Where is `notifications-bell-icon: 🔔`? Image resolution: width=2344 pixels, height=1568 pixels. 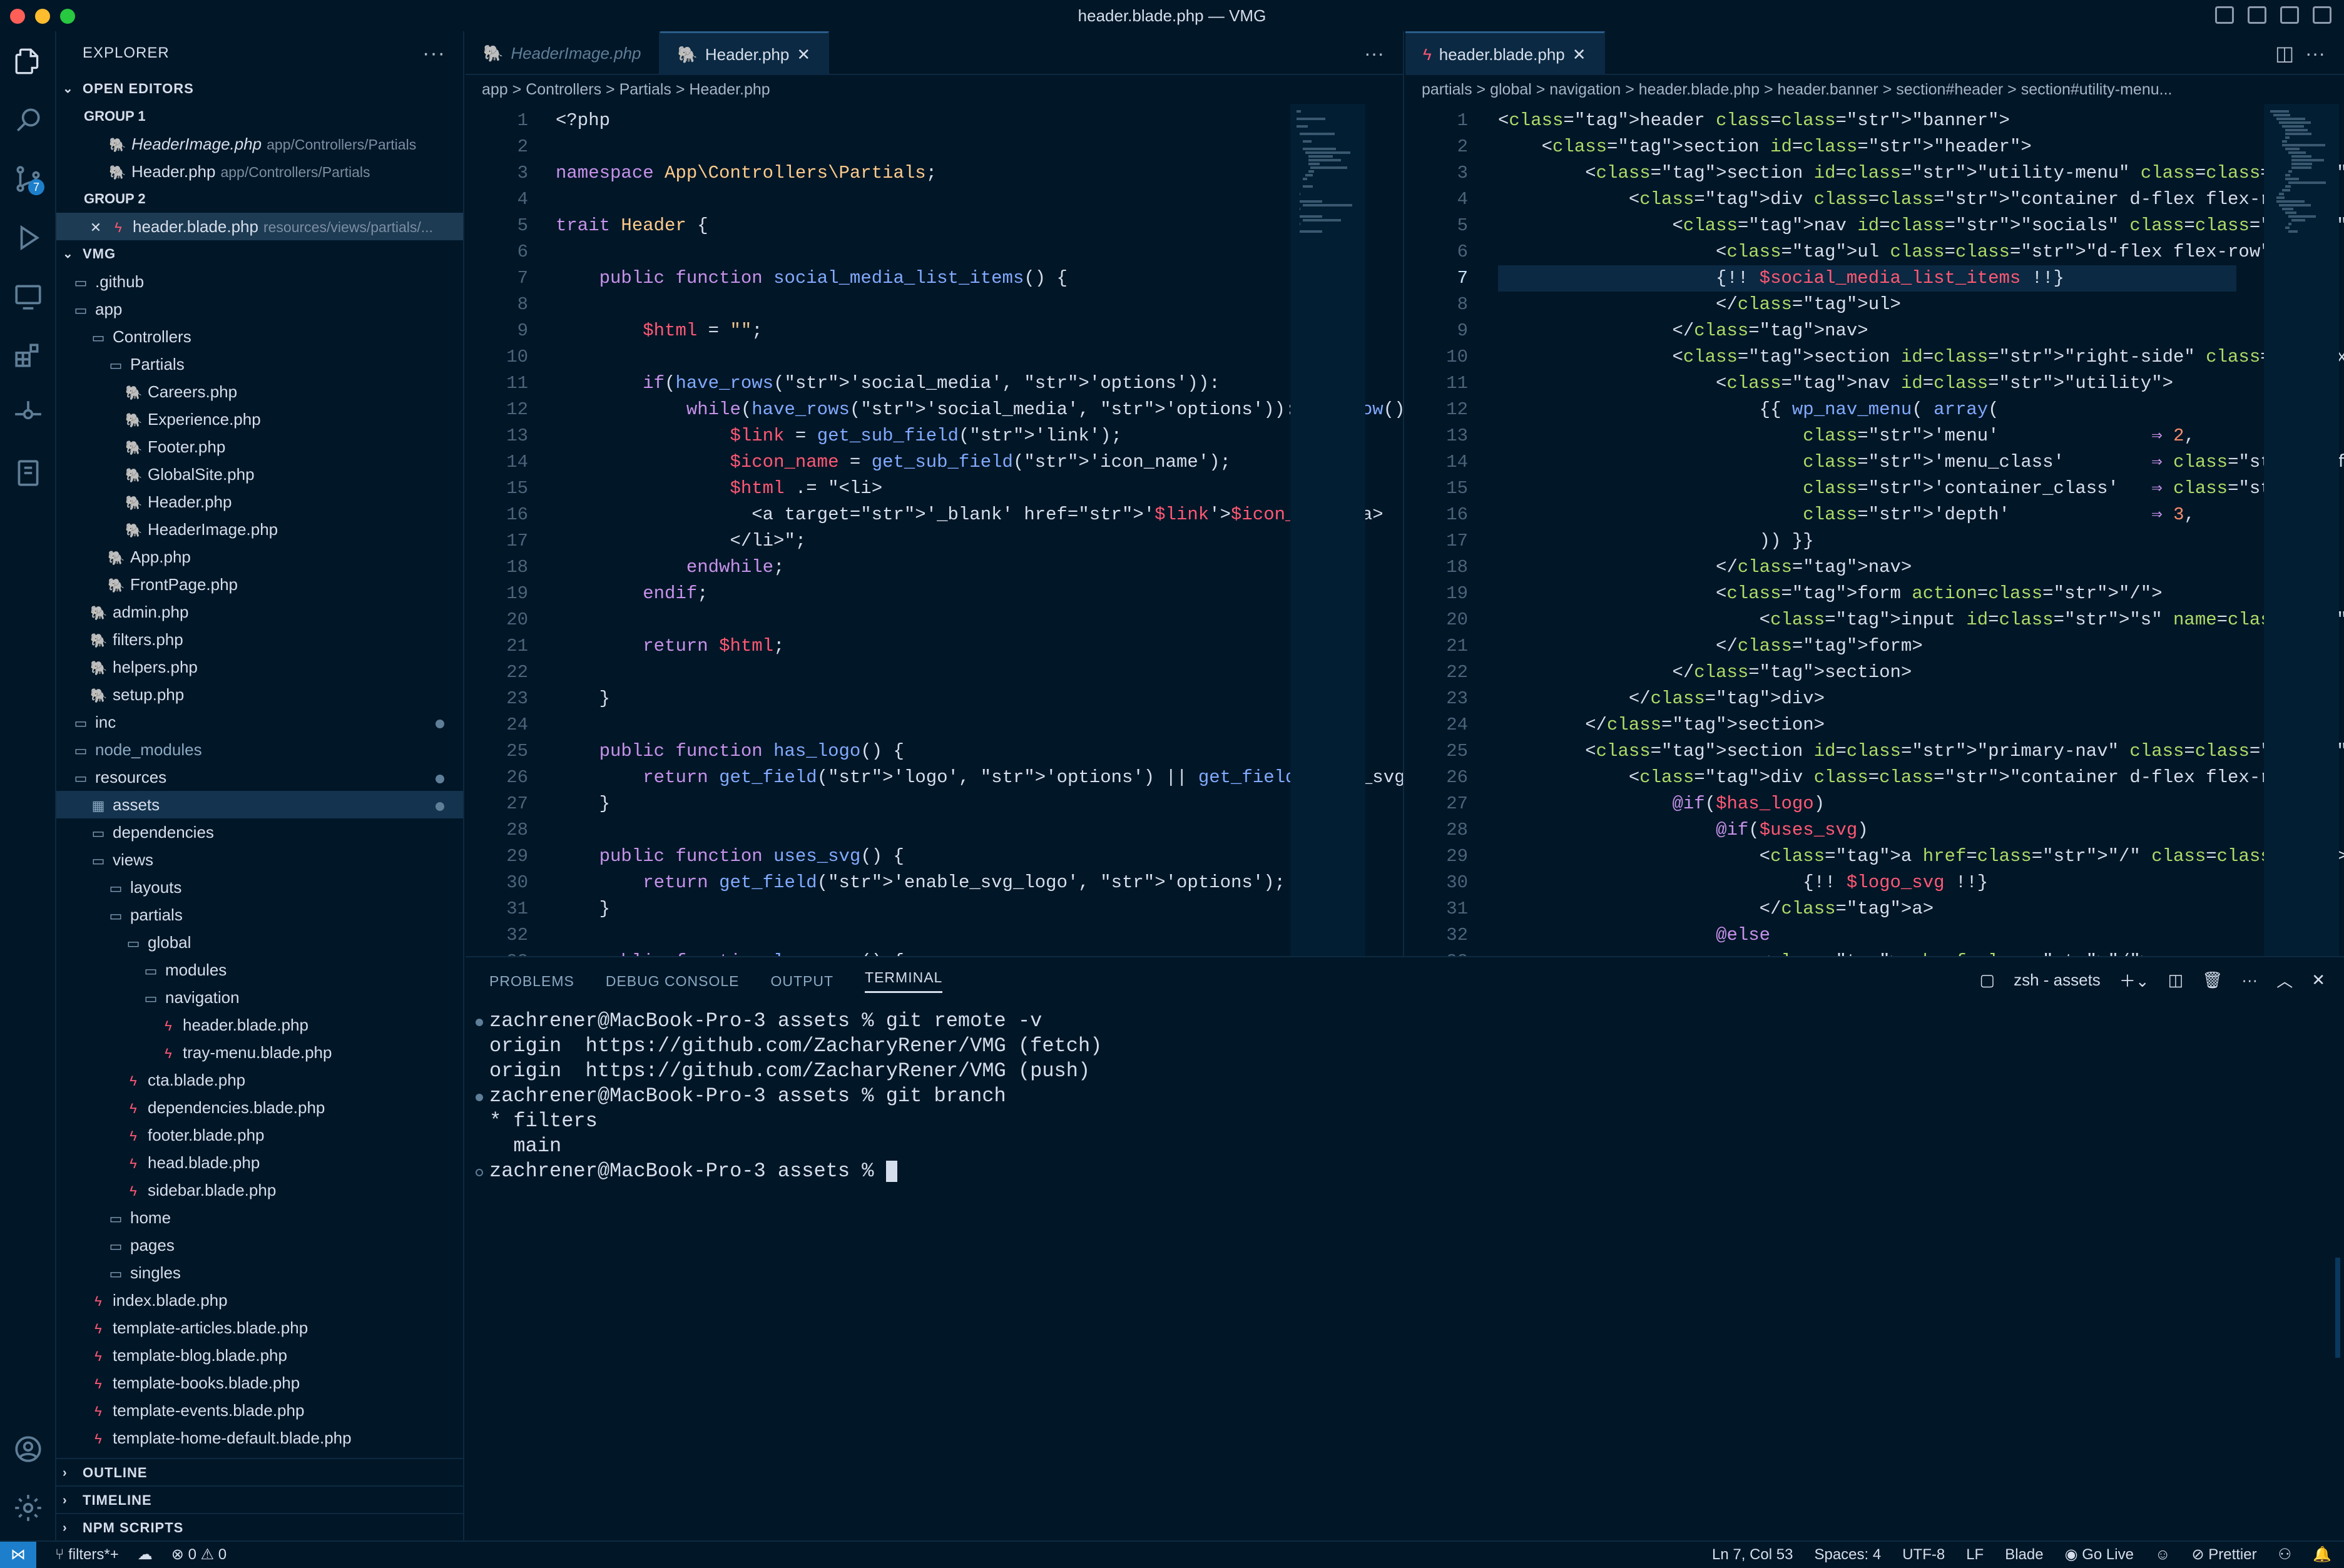 notifications-bell-icon: 🔔 is located at coordinates (2322, 1555).